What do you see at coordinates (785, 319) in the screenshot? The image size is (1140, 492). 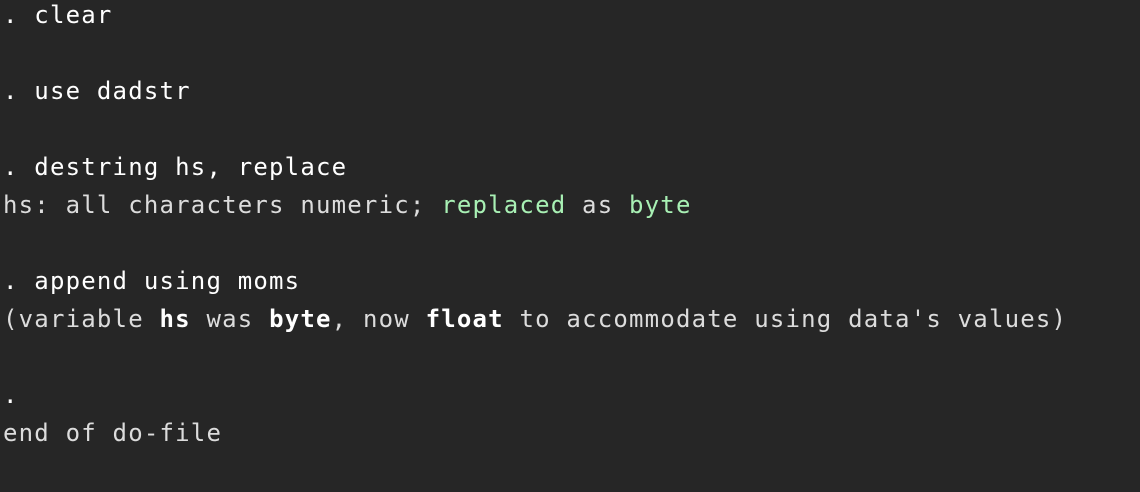 I see `append-output-rest: to accommodate using data's values)` at bounding box center [785, 319].